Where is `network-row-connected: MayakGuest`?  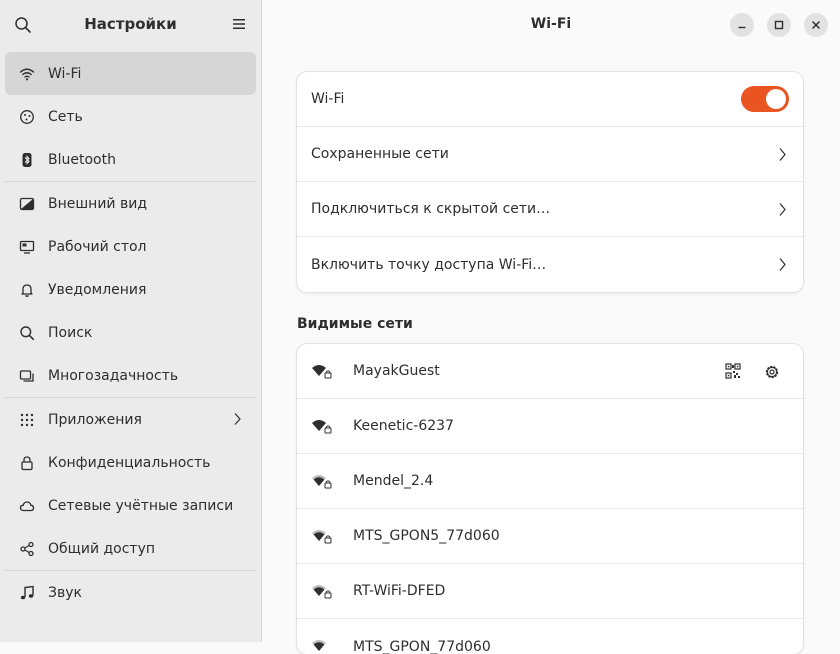 network-row-connected: MayakGuest is located at coordinates (550, 371).